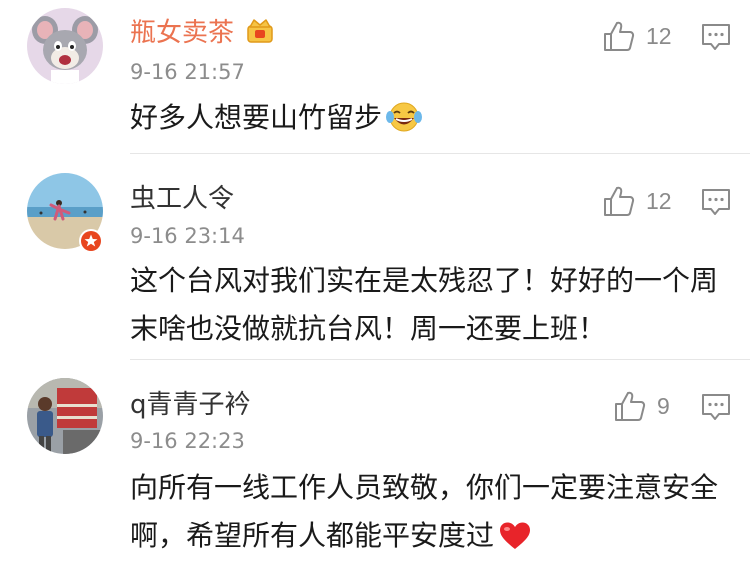 Image resolution: width=750 pixels, height=569 pixels. What do you see at coordinates (187, 441) in the screenshot?
I see `comment-time: 9-16 22:23` at bounding box center [187, 441].